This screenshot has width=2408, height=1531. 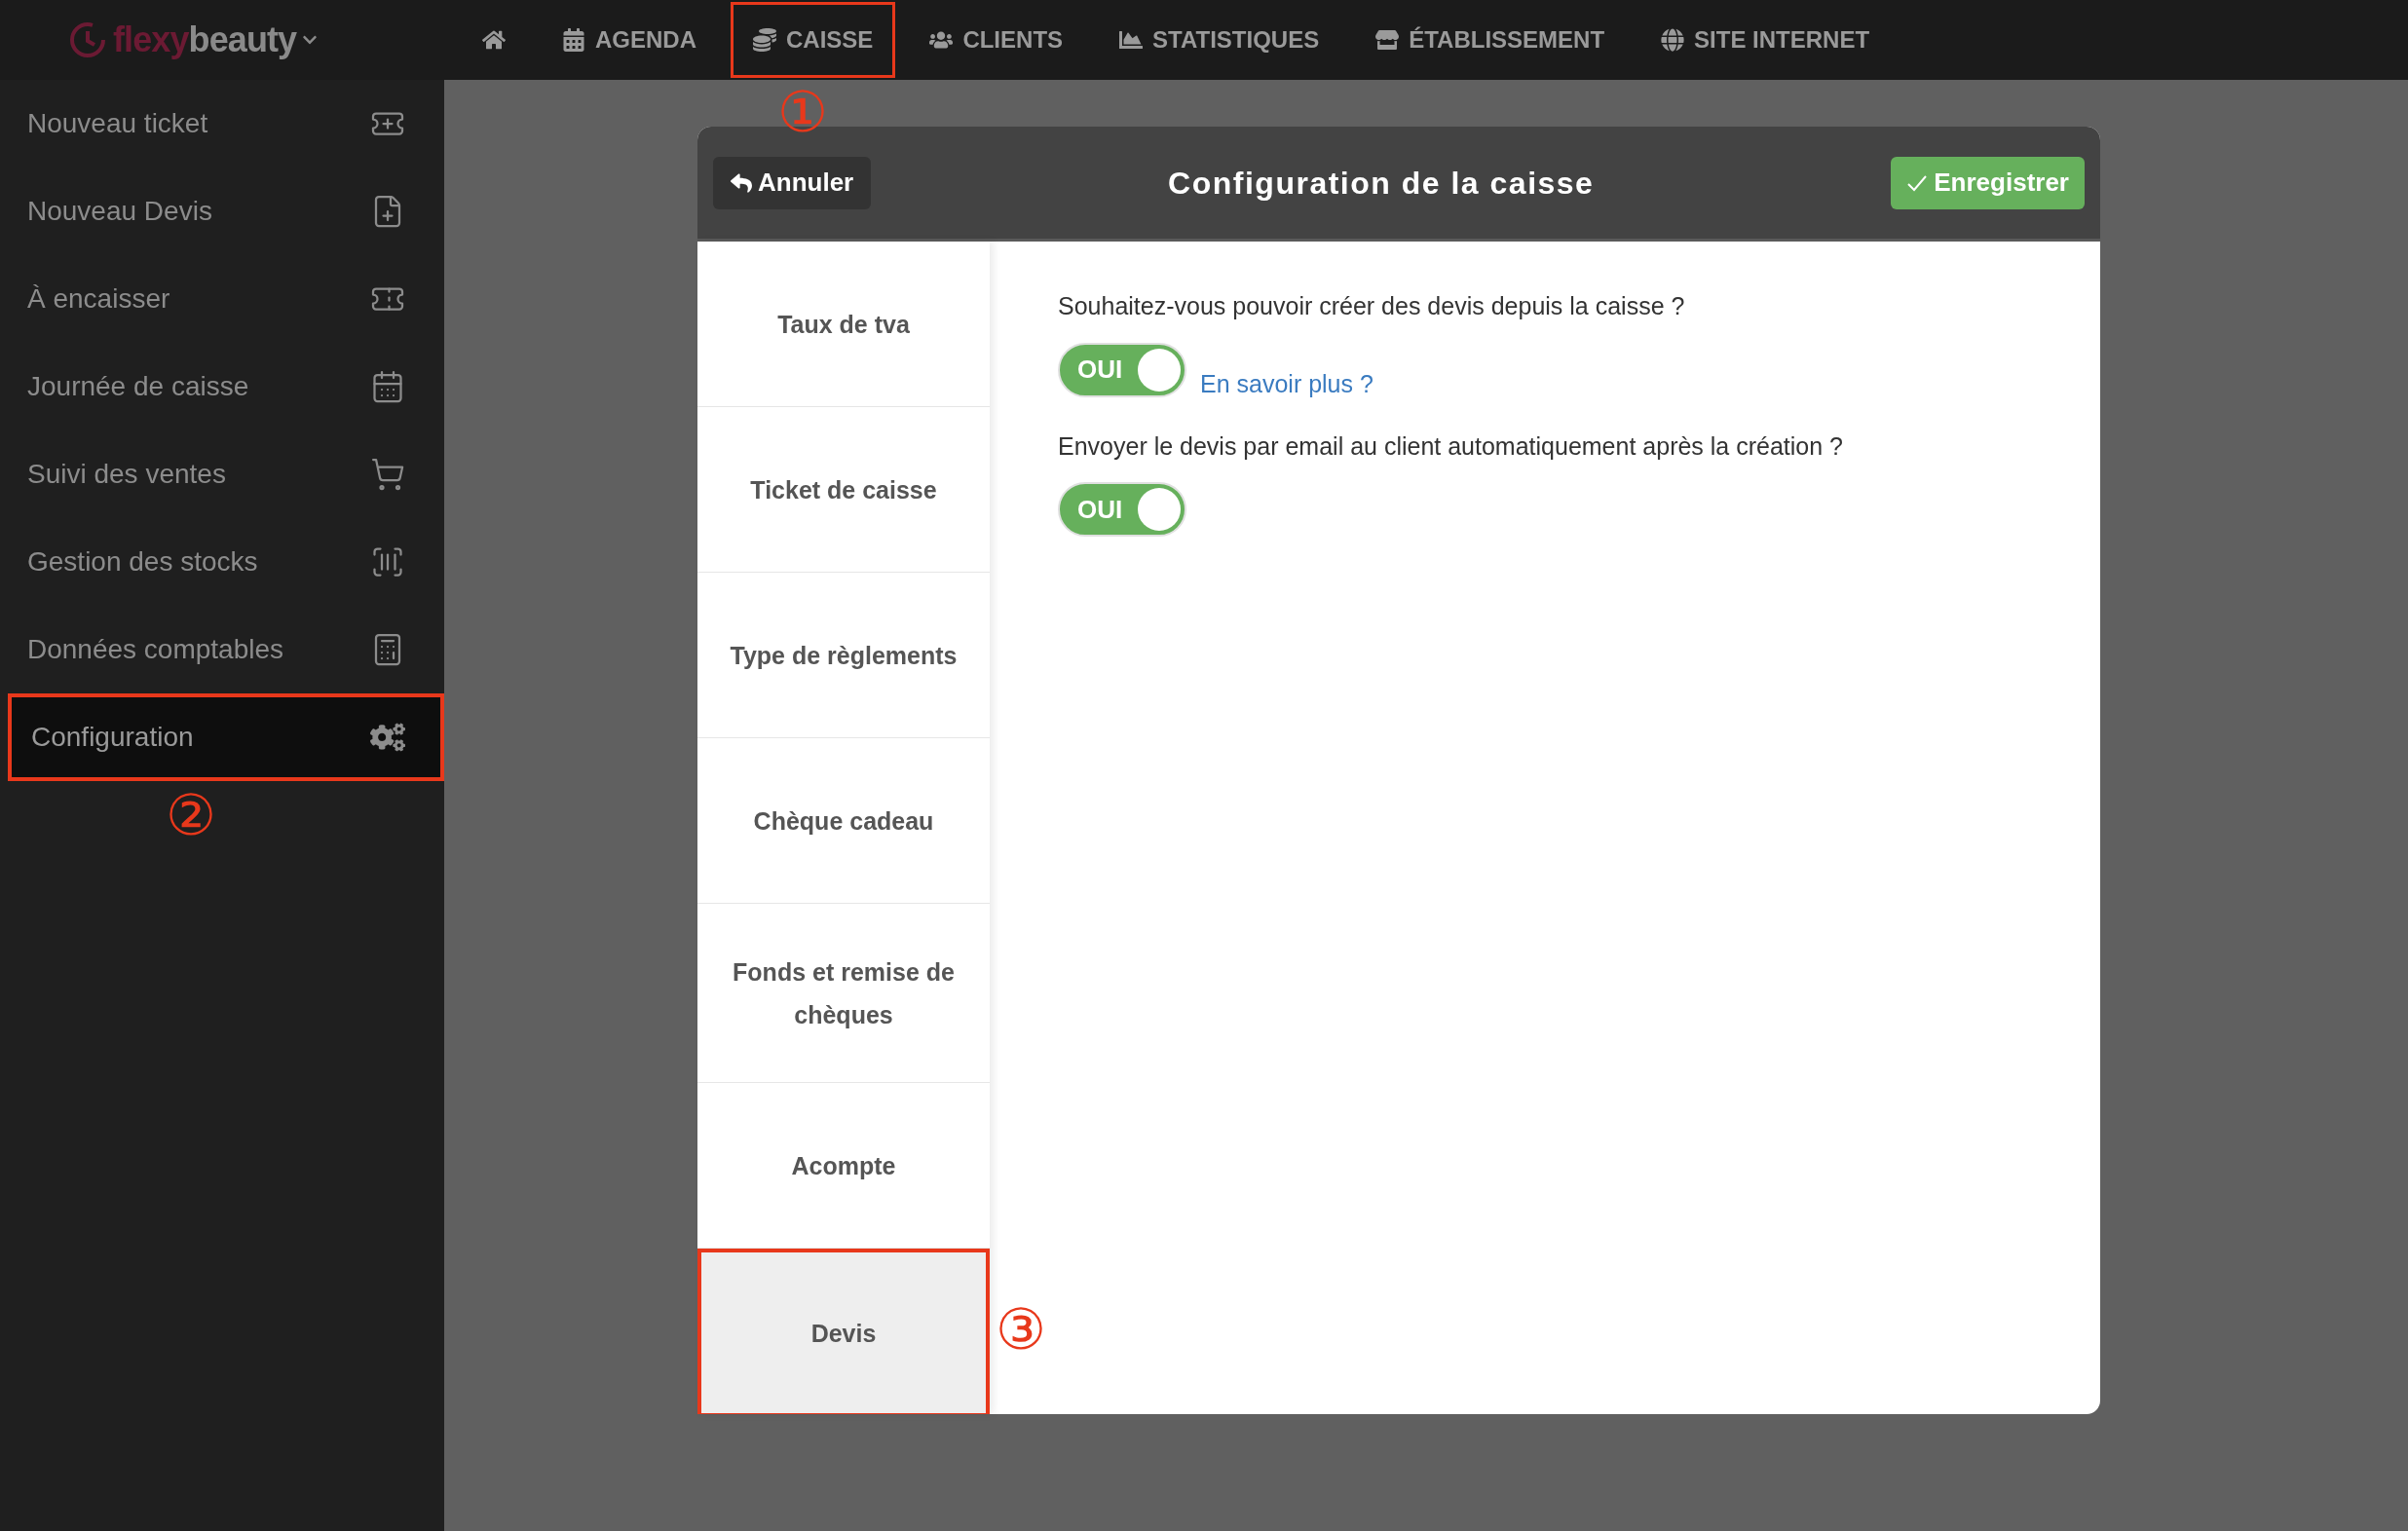 What do you see at coordinates (387, 737) in the screenshot?
I see `gears-icon` at bounding box center [387, 737].